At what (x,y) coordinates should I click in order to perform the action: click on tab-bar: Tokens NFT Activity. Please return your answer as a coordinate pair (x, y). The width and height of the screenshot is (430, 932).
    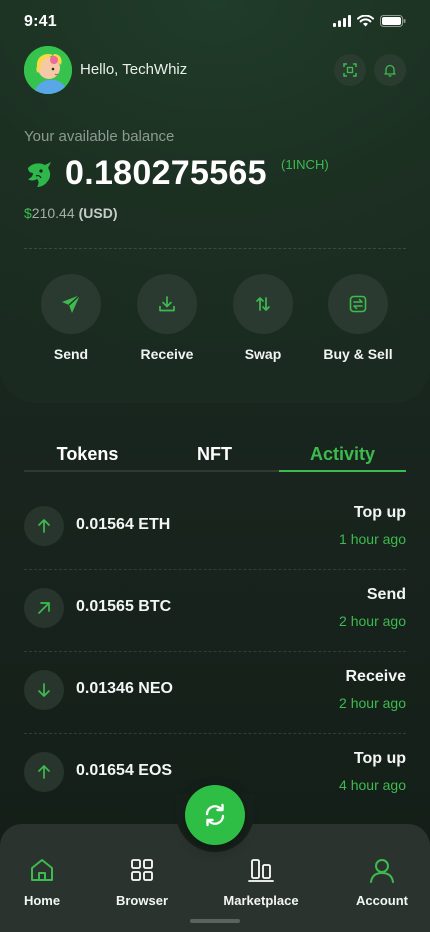
    Looking at the image, I should click on (215, 456).